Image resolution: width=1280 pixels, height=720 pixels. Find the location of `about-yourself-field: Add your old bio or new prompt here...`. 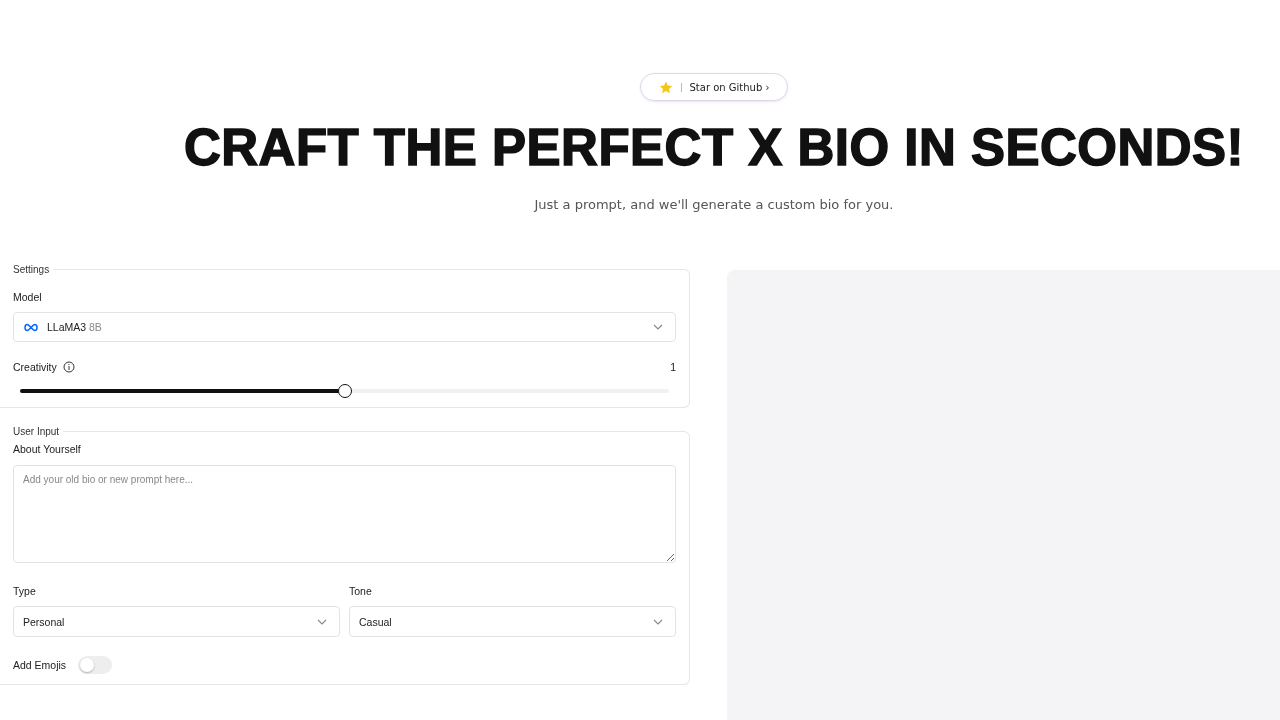

about-yourself-field: Add your old bio or new prompt here... is located at coordinates (344, 514).